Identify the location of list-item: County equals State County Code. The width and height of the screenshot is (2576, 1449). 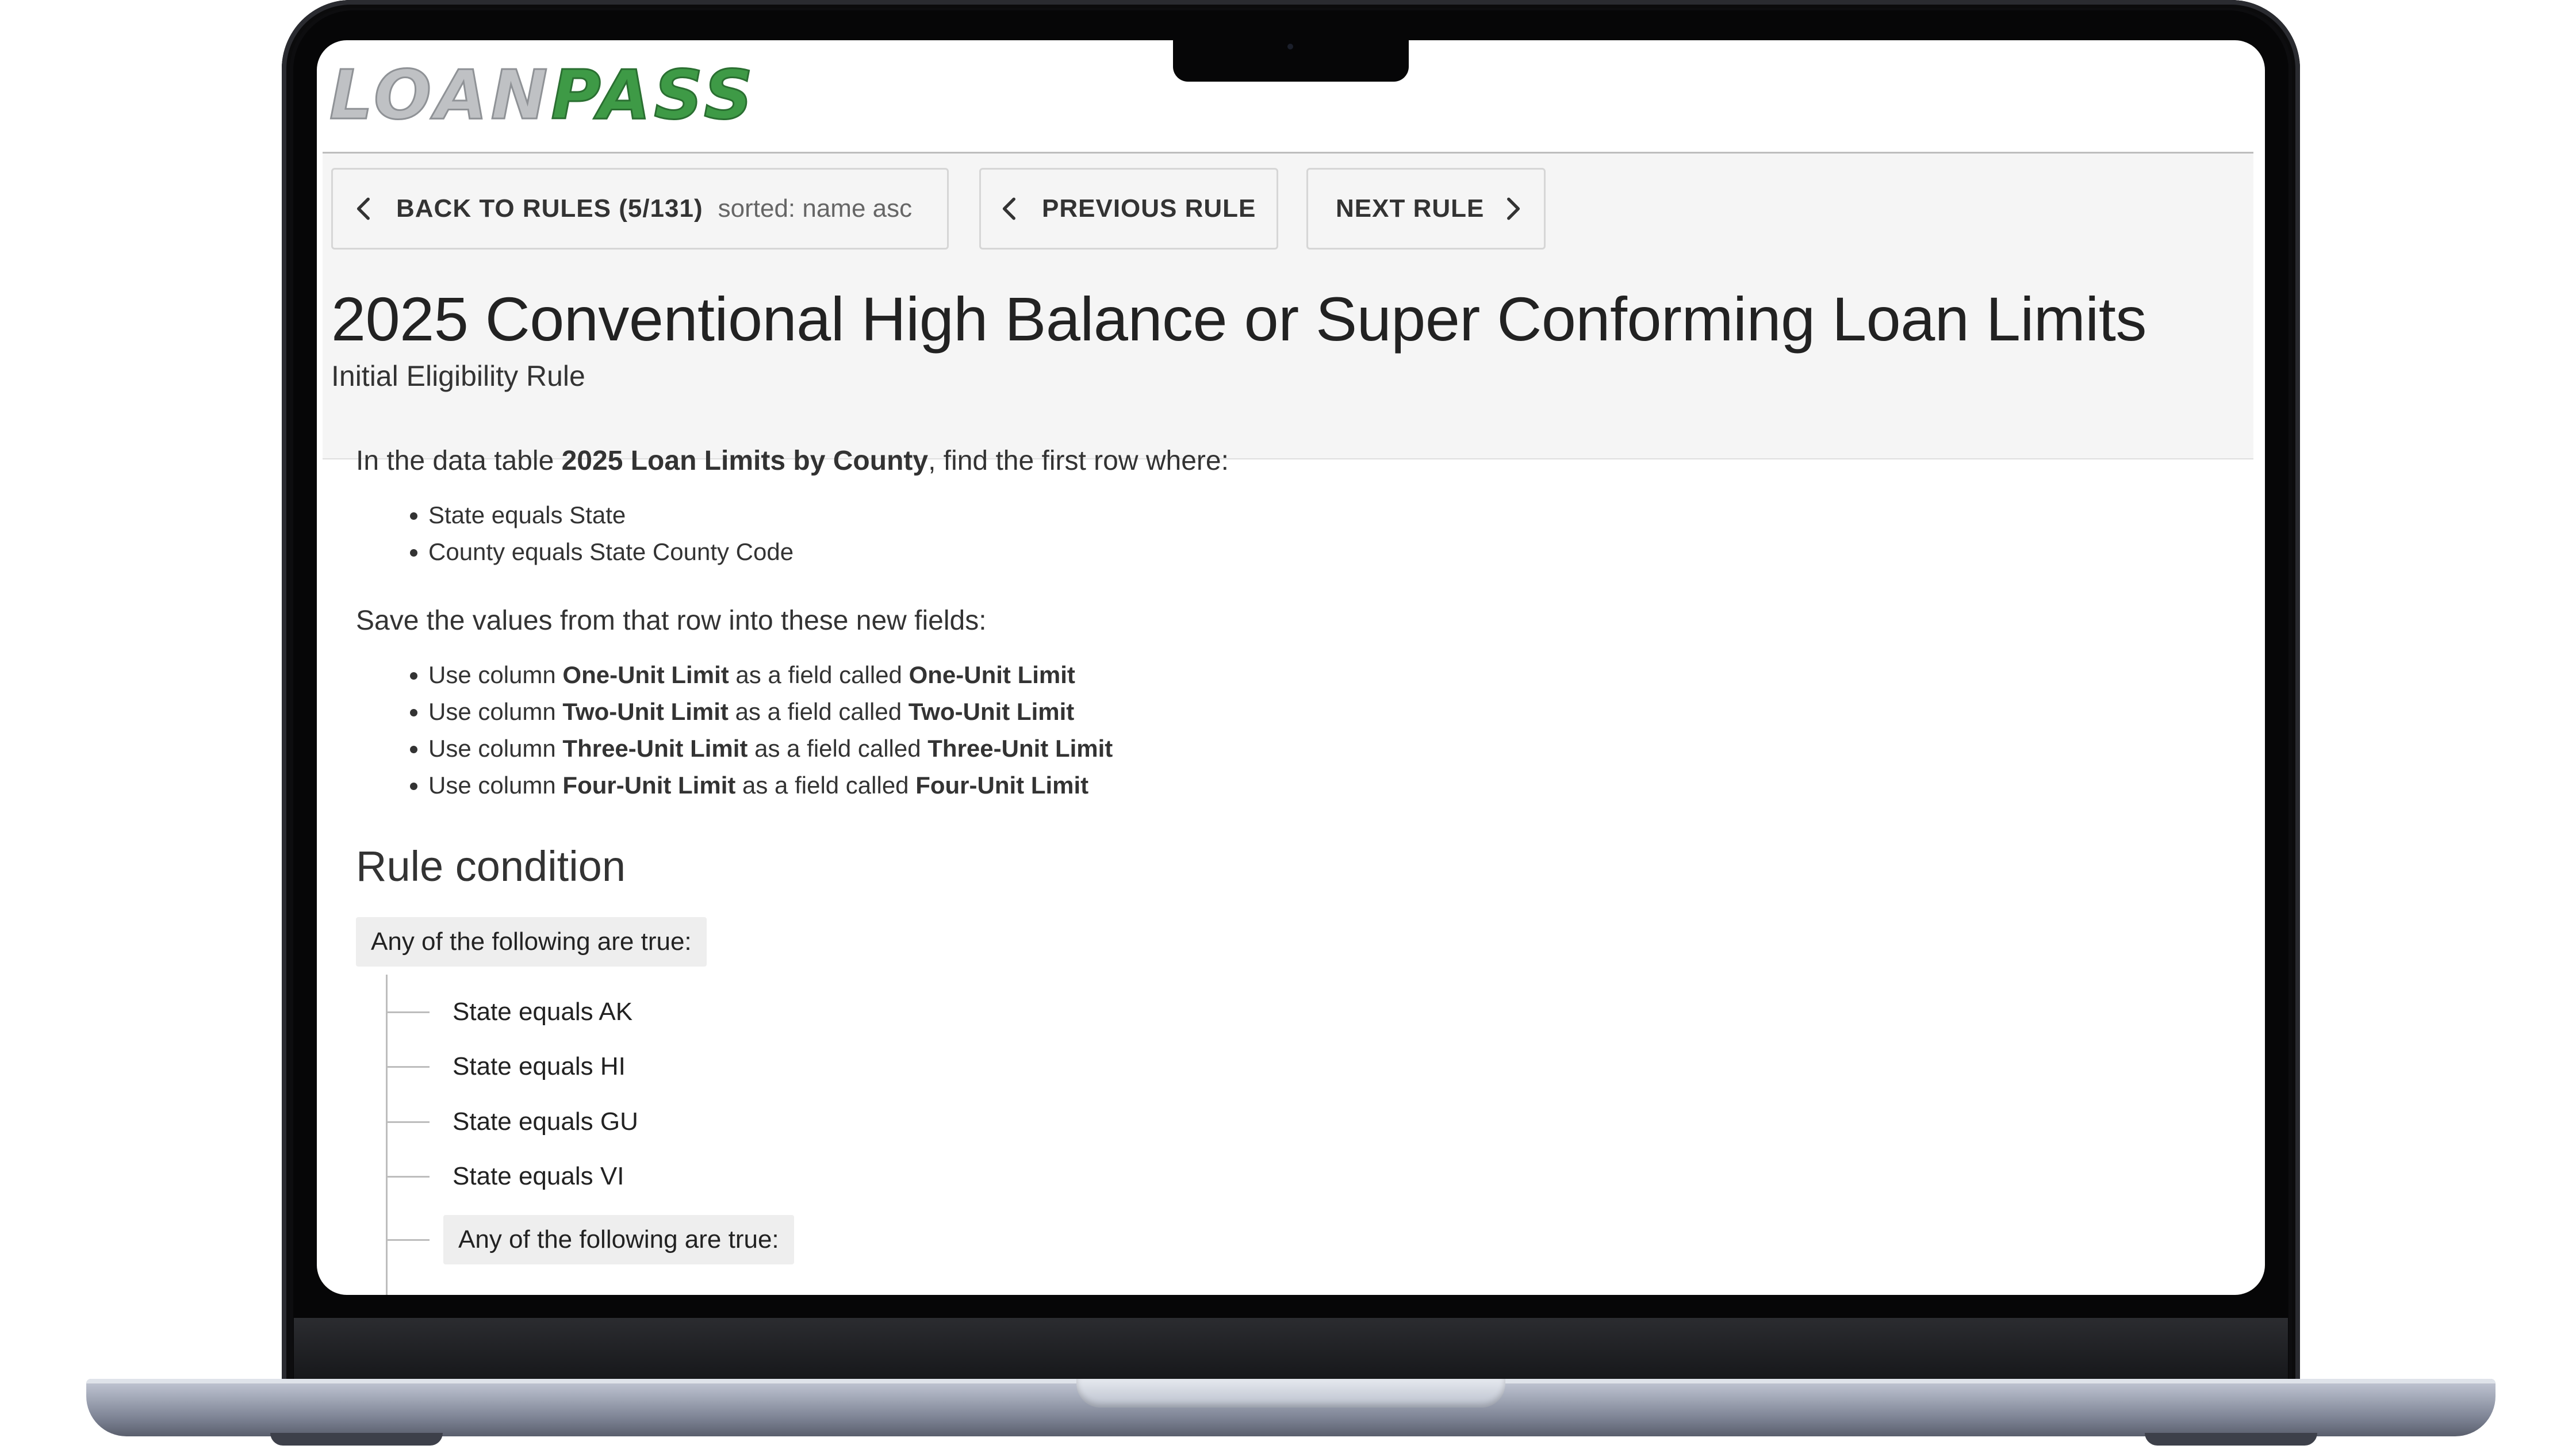
(1335, 552).